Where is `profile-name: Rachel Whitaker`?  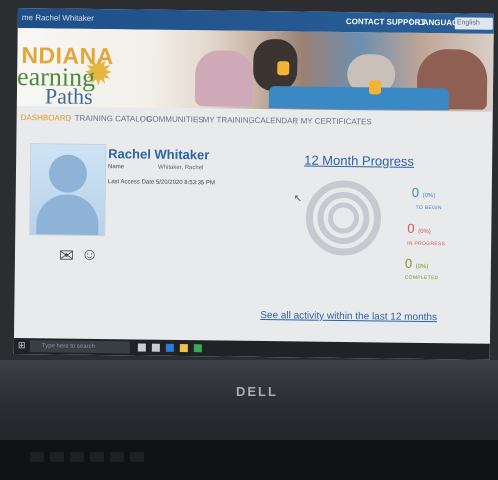 profile-name: Rachel Whitaker is located at coordinates (159, 154).